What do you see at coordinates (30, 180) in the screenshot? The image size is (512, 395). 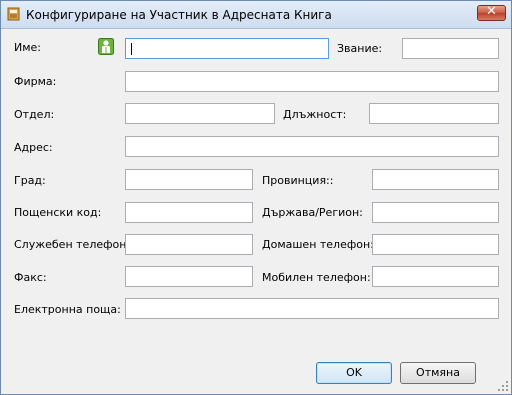 I see `city-label: Град:` at bounding box center [30, 180].